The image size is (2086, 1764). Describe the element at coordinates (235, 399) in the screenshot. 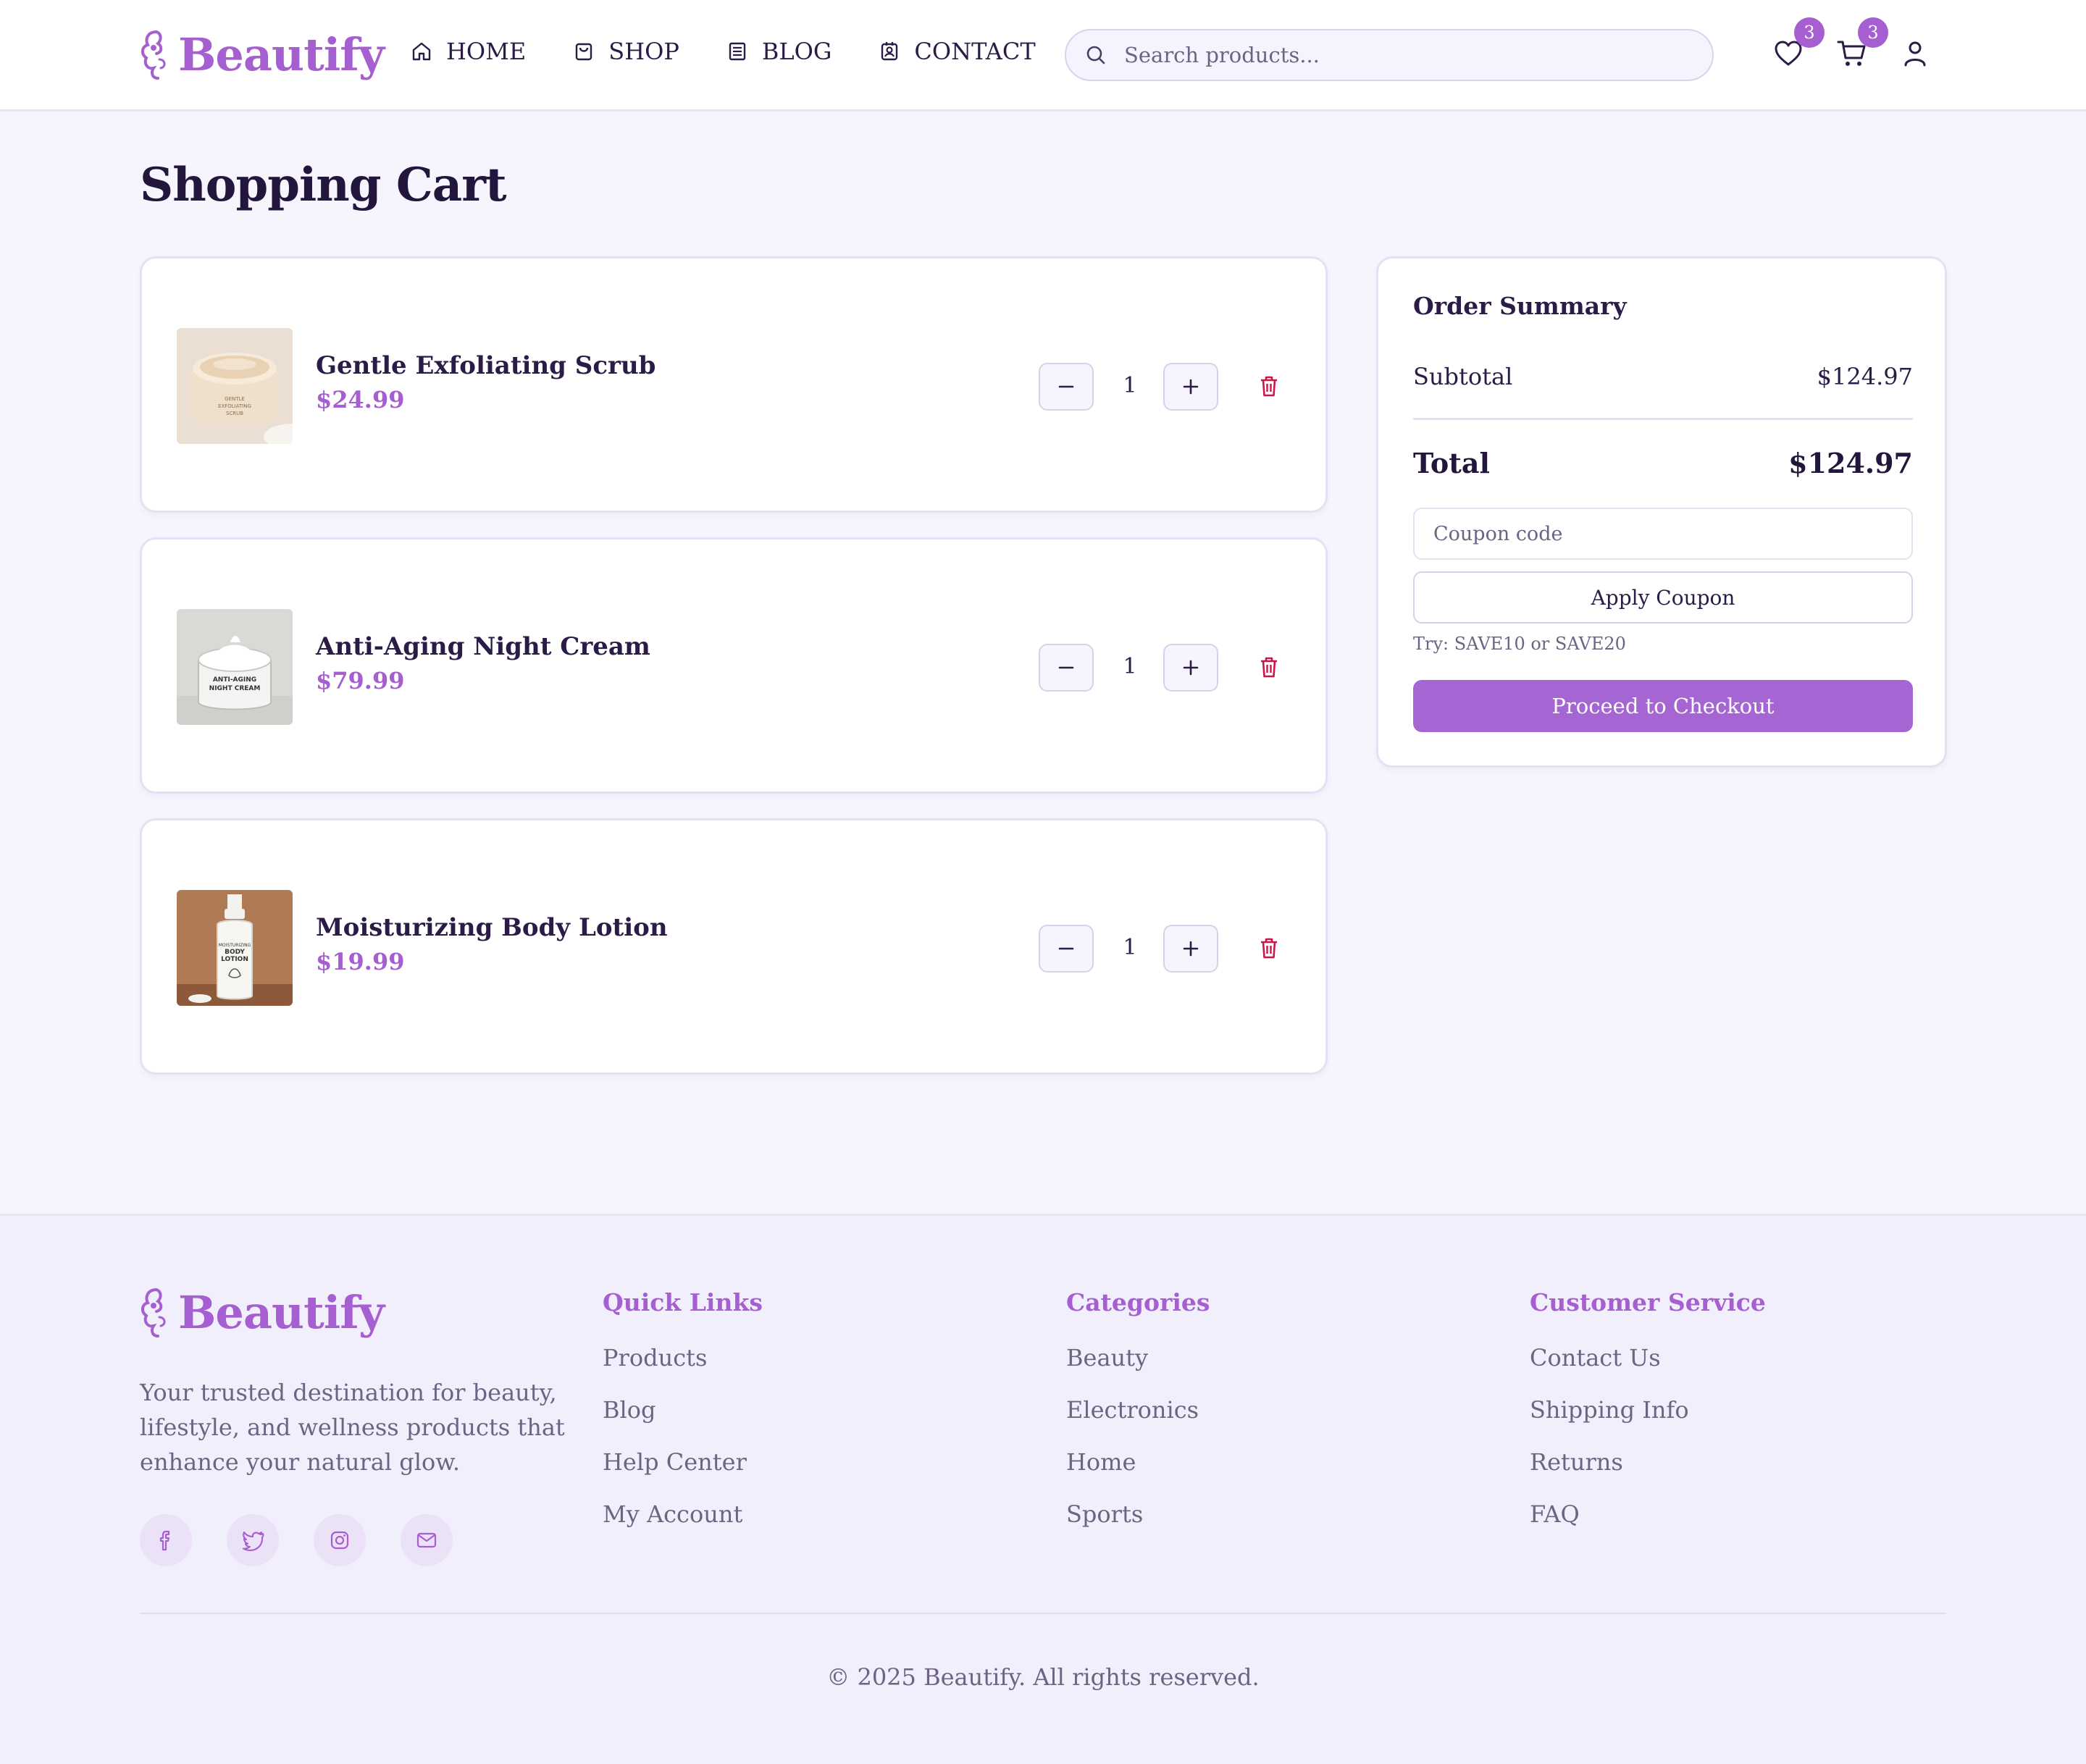

I see `svg-text: GENTLE` at that location.